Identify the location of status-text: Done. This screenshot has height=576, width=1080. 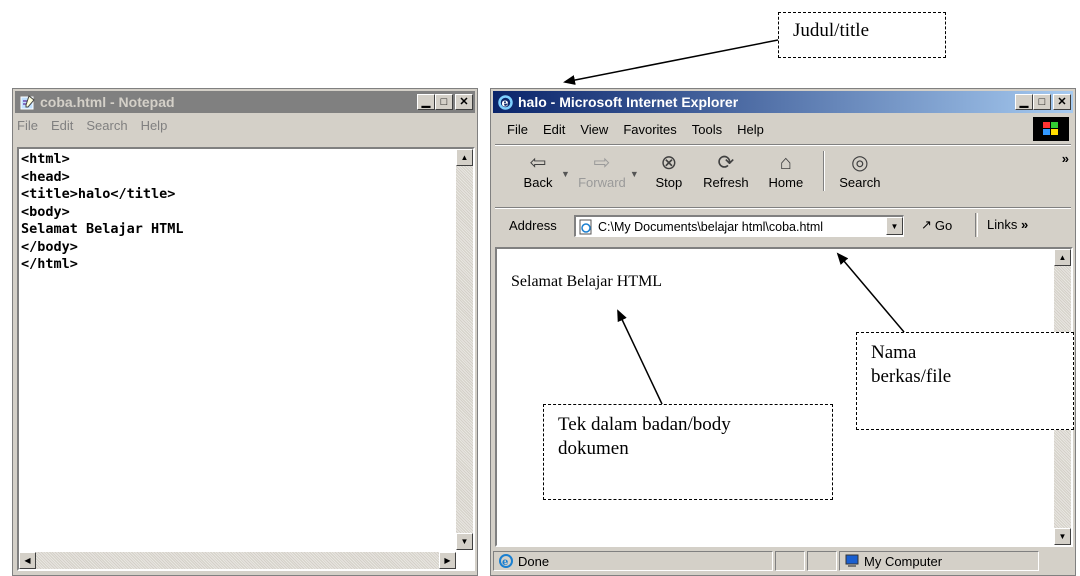
(534, 561).